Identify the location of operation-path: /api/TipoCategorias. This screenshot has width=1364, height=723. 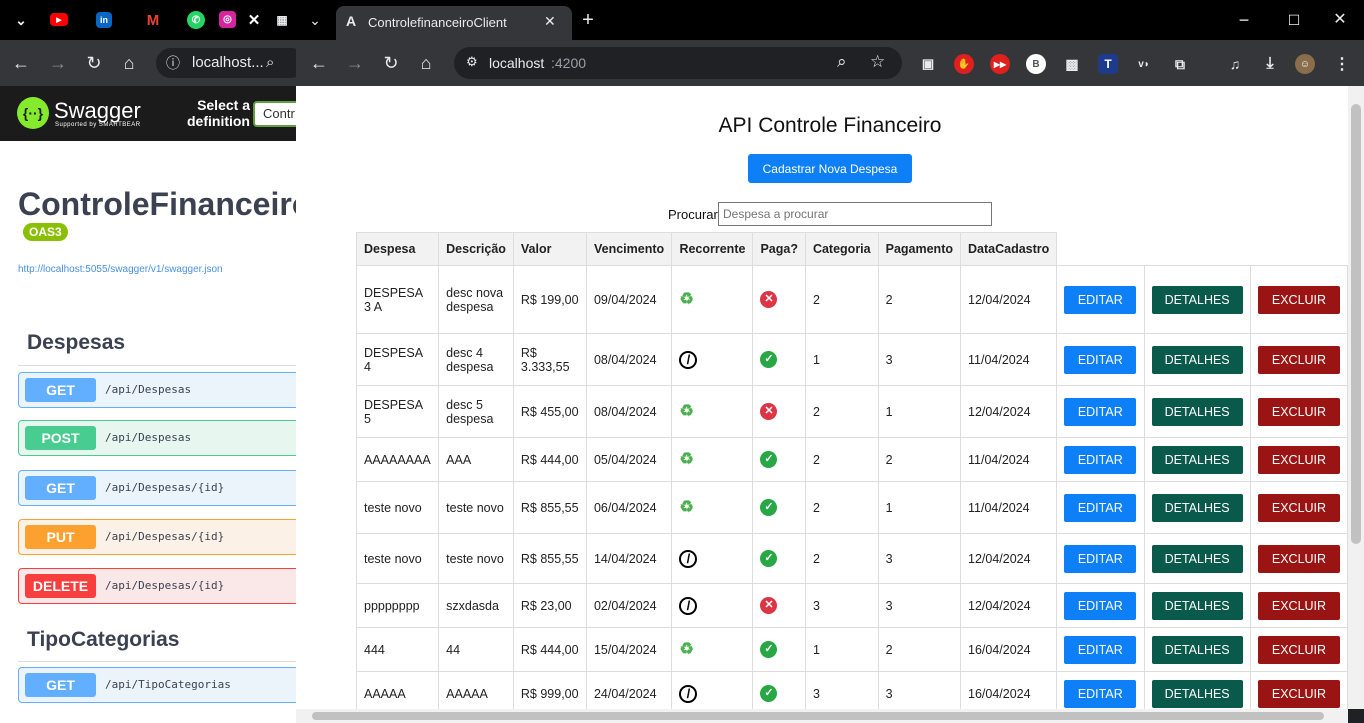
(168, 684).